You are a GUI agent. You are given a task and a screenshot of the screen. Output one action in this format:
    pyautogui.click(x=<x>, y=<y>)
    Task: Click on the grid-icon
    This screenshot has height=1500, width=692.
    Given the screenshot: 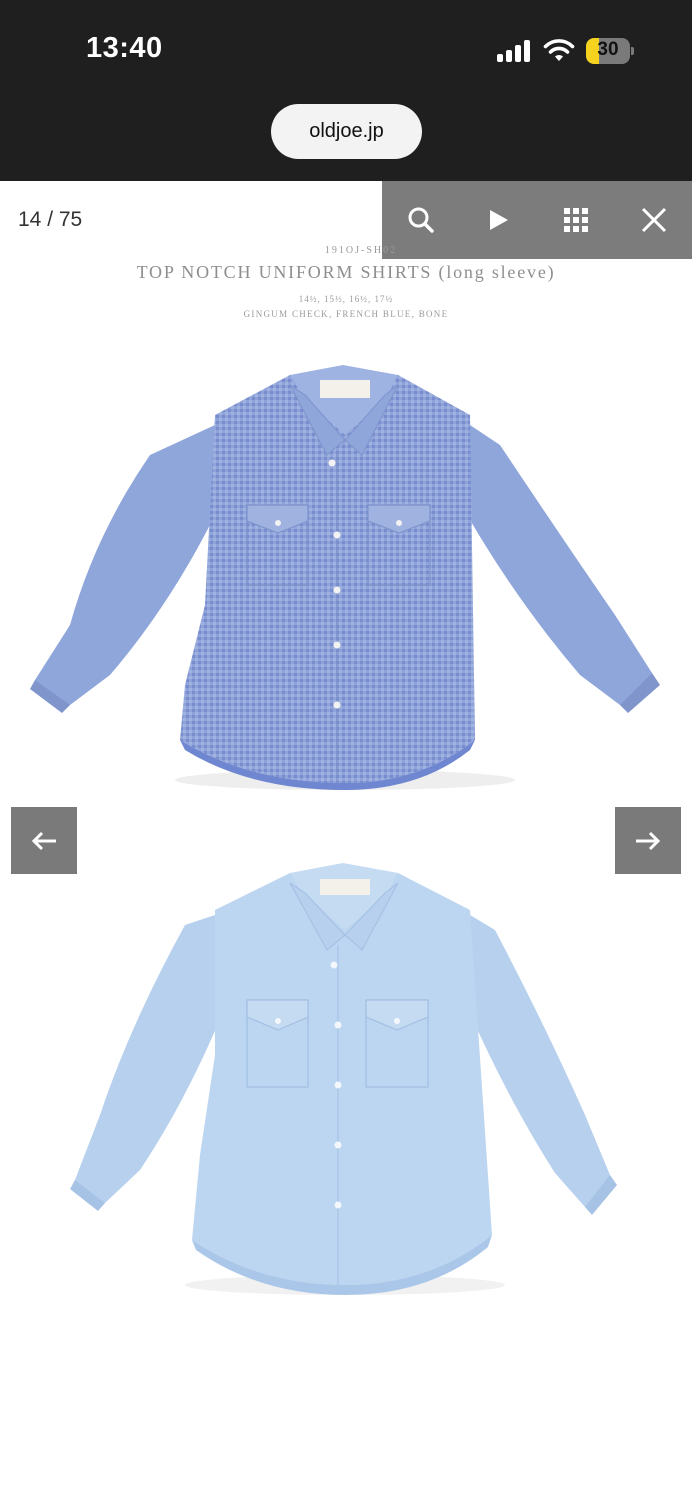 What is the action you would take?
    pyautogui.click(x=575, y=220)
    